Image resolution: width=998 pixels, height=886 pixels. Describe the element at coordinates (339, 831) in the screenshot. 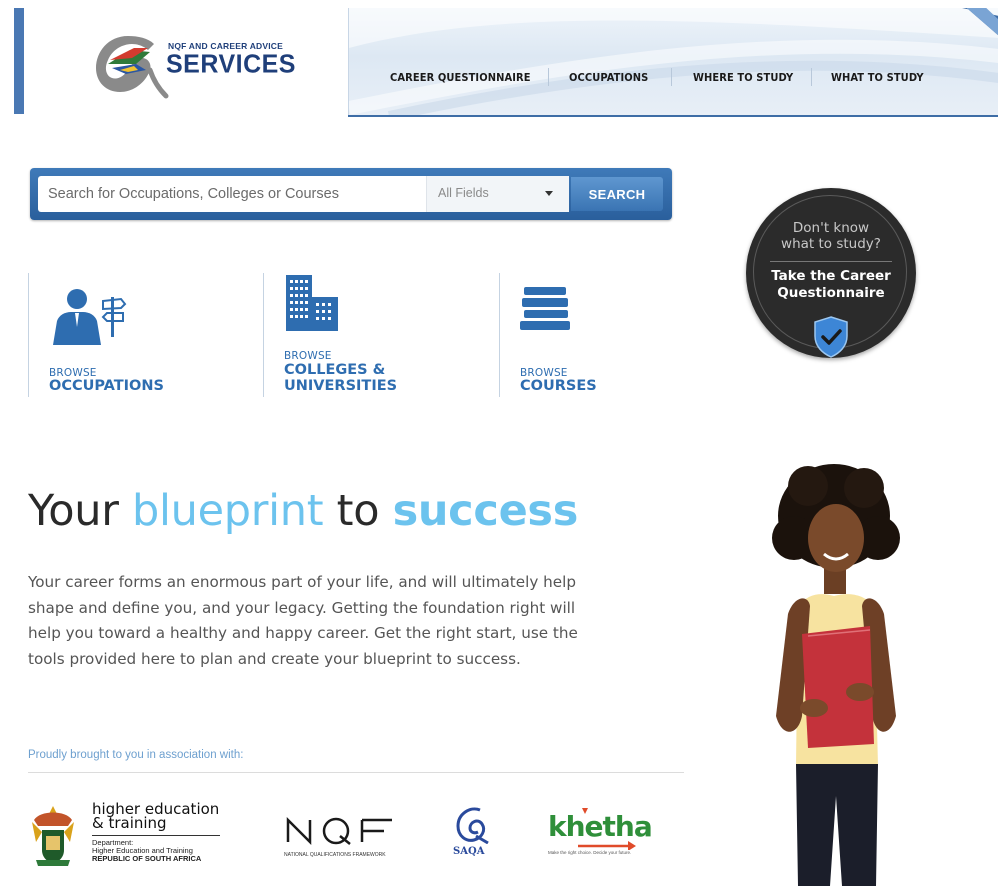

I see `nqf-wordmark-icon` at that location.